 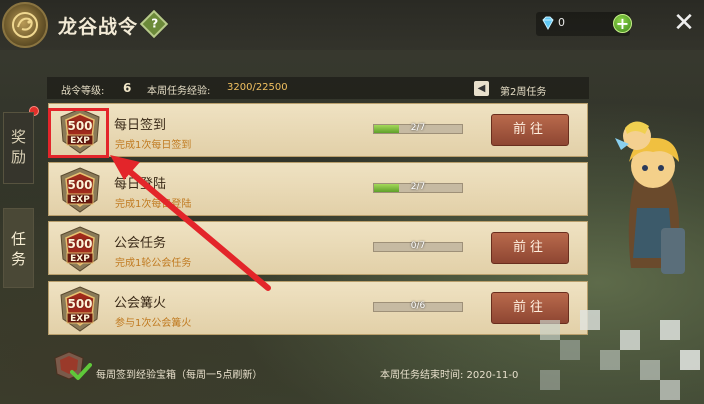 I want to click on task-end-time: 本周任务结束时间: 2020-11-0, so click(x=449, y=375).